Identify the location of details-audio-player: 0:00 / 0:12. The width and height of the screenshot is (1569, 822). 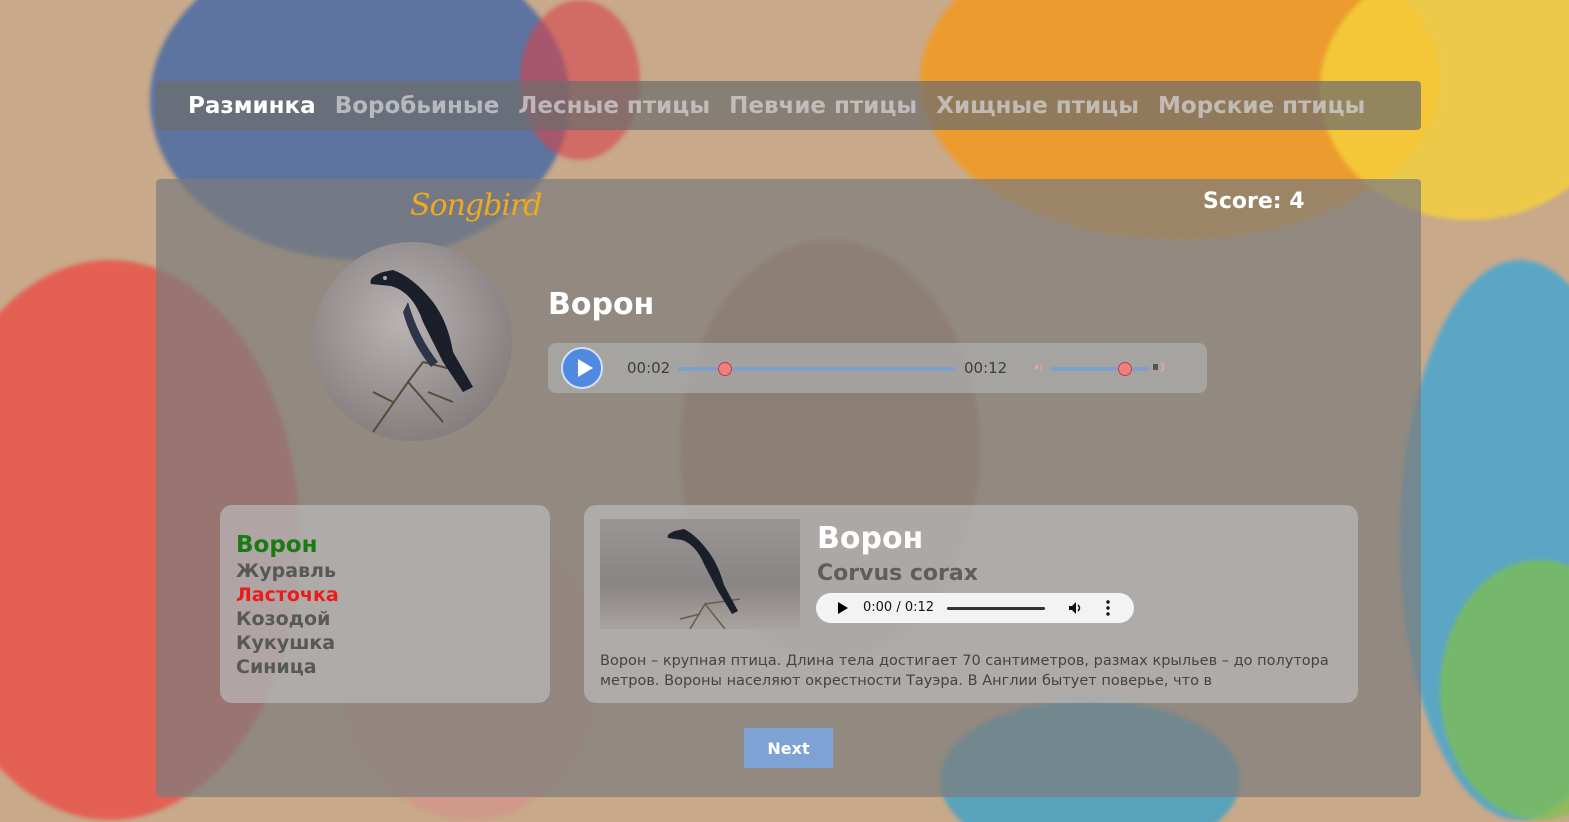
(975, 608).